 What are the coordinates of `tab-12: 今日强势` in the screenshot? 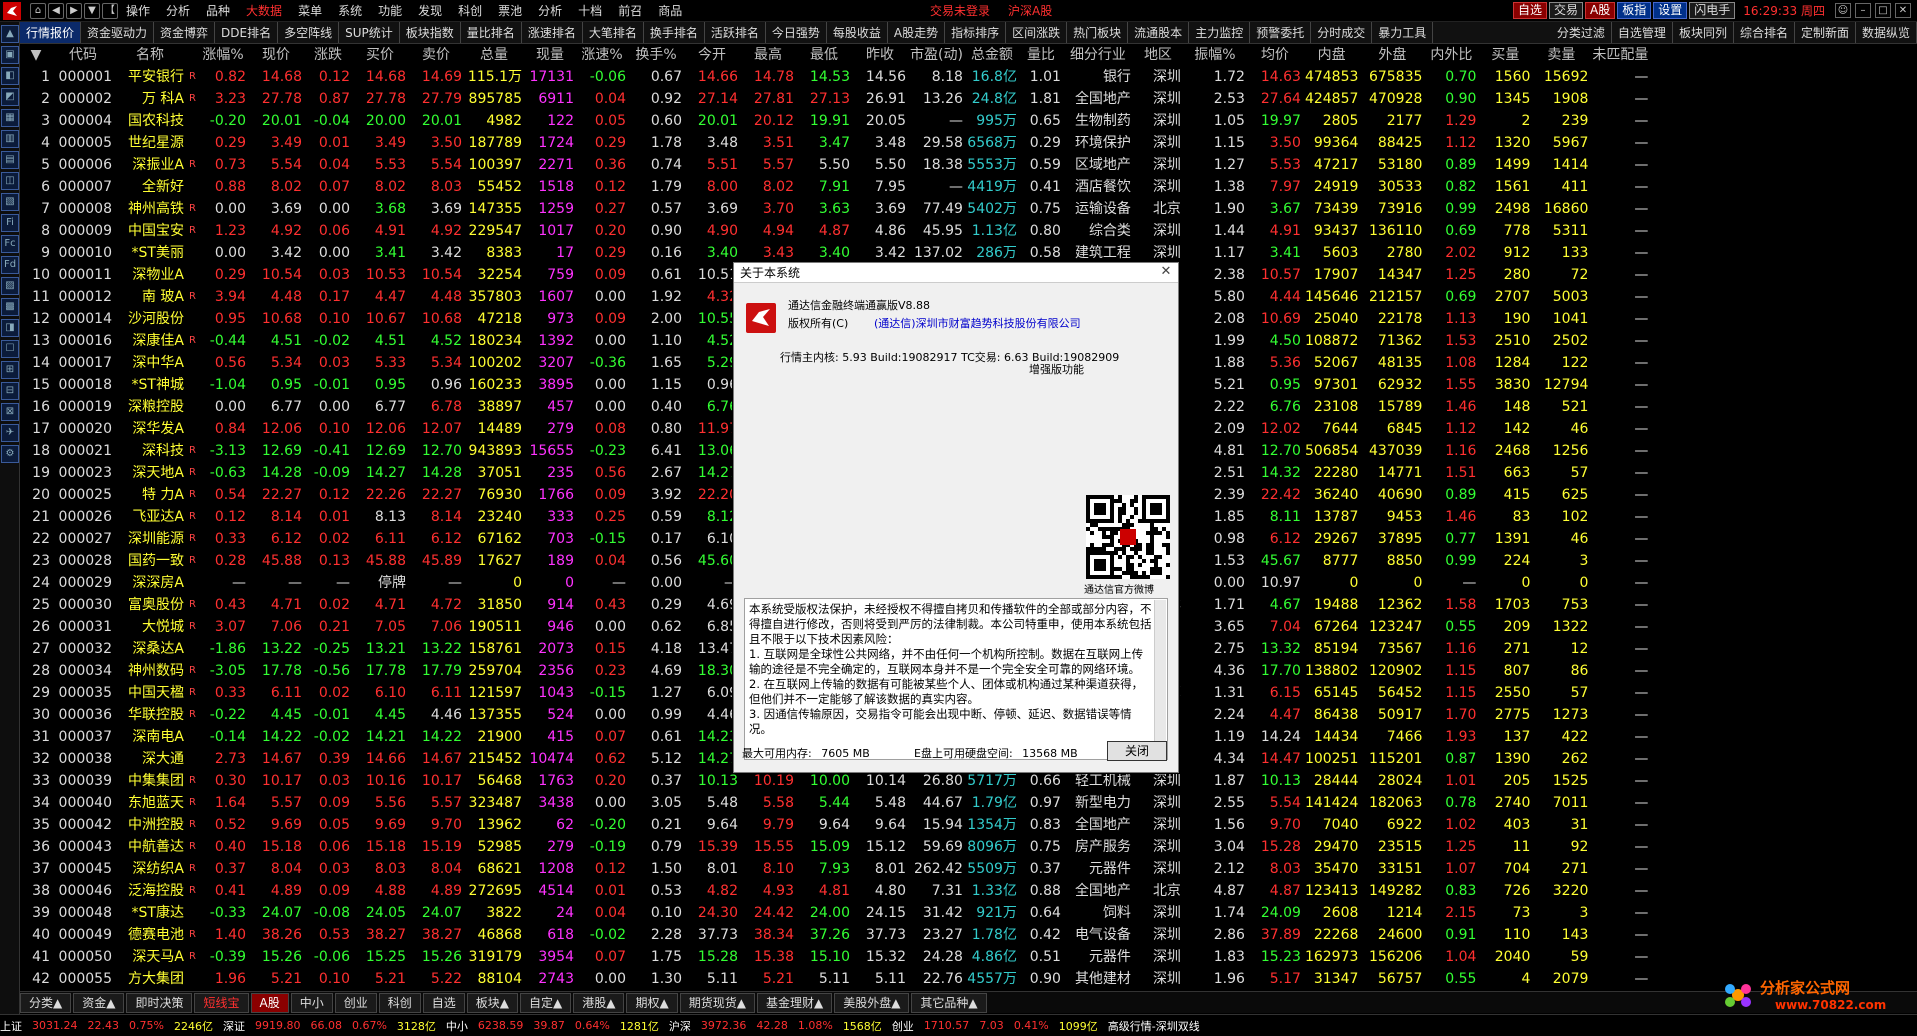 It's located at (796, 32).